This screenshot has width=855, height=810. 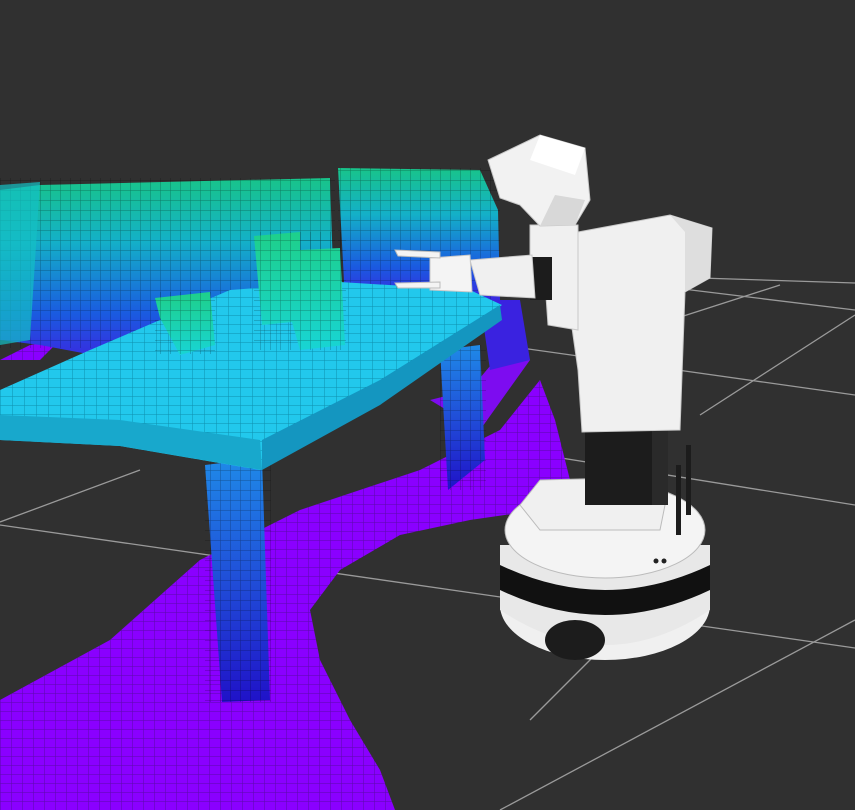 What do you see at coordinates (621, 323) in the screenshot?
I see `robot-torso` at bounding box center [621, 323].